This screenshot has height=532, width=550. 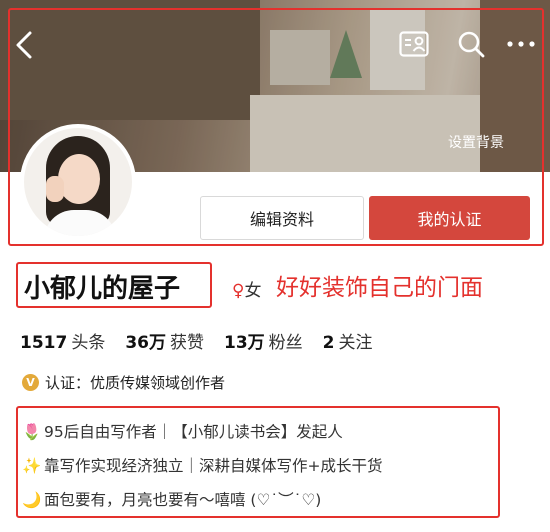 I want to click on stat-posts: 1517 头条, so click(x=62, y=340).